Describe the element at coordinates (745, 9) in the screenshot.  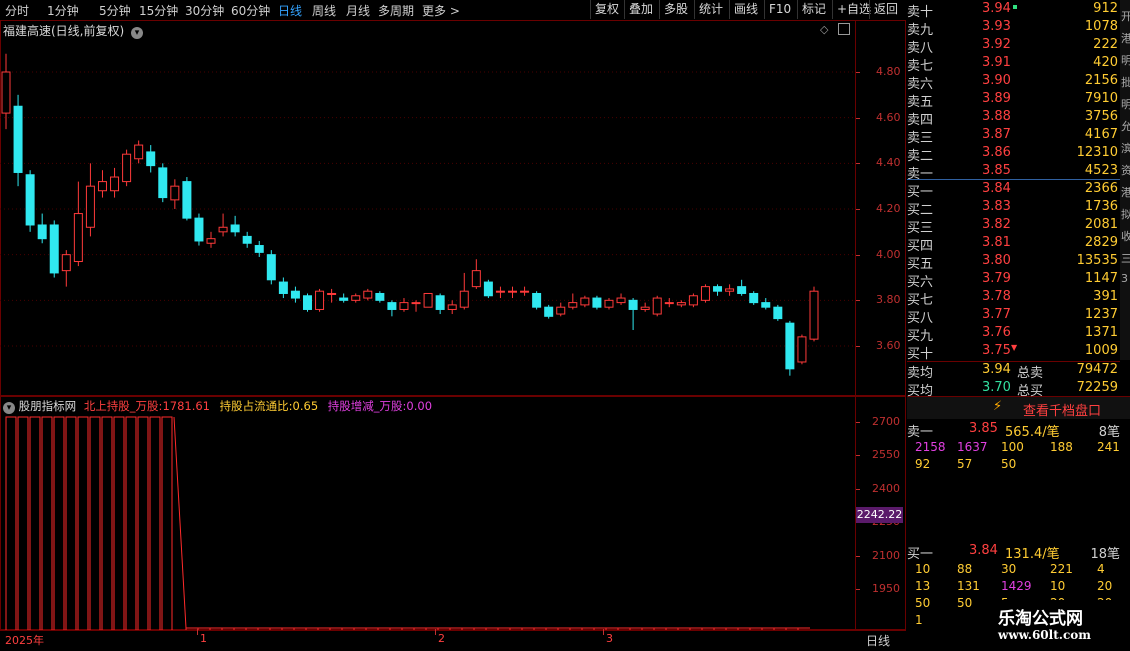
I see `draw-line-button: 画线` at that location.